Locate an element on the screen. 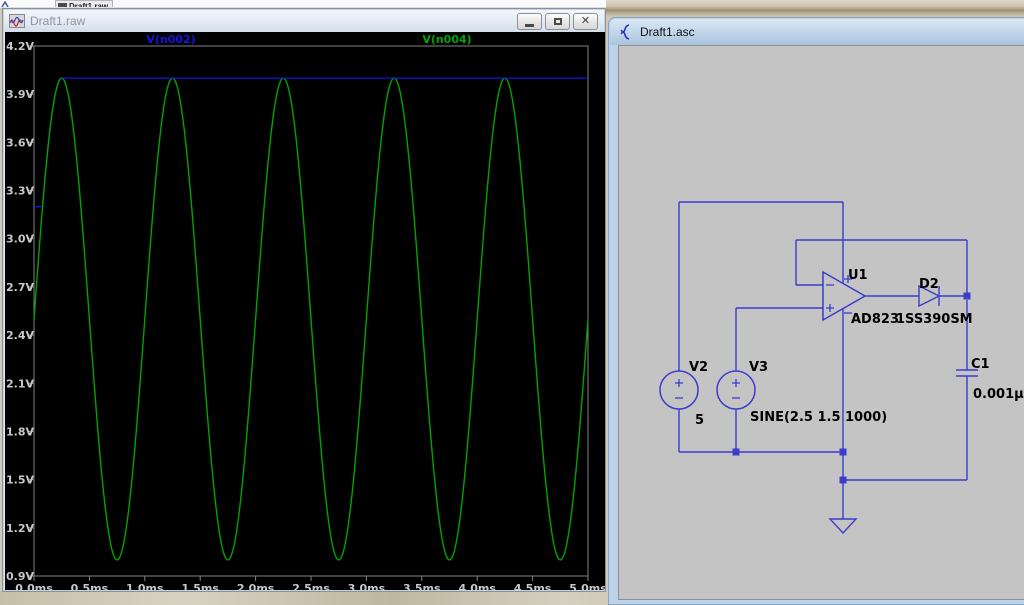  close-button: ✕ is located at coordinates (585, 21).